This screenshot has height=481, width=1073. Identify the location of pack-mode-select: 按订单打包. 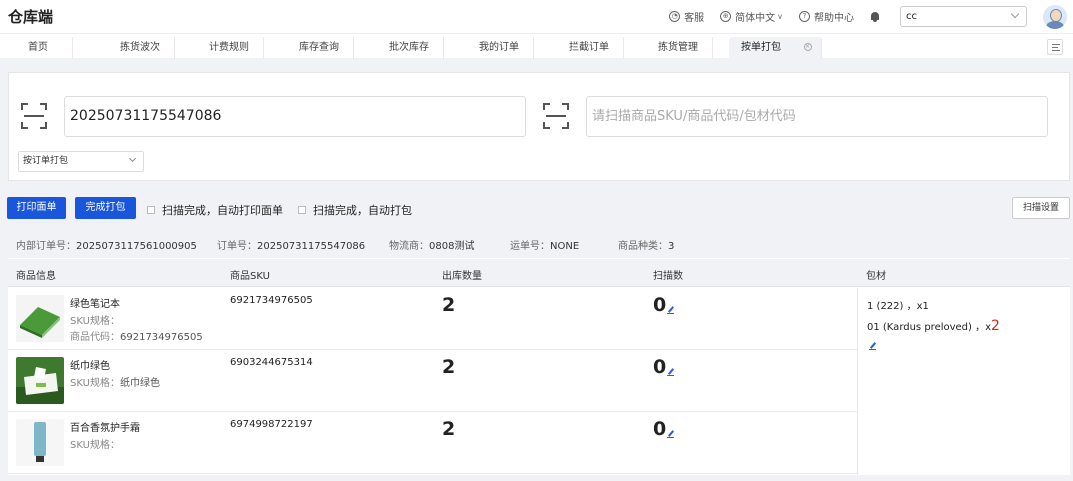
(81, 161).